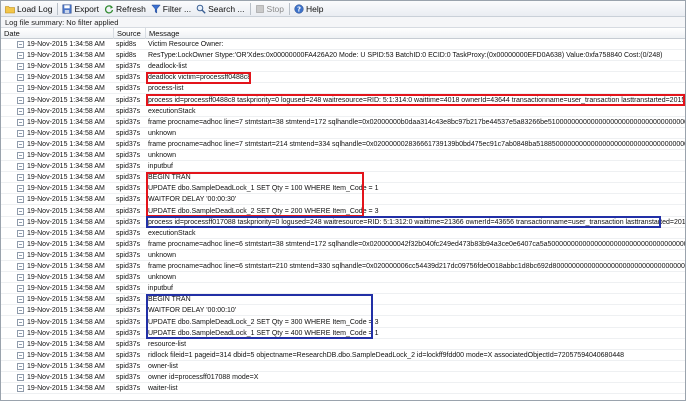  What do you see at coordinates (172, 233) in the screenshot?
I see `log-message-cell: executionStack` at bounding box center [172, 233].